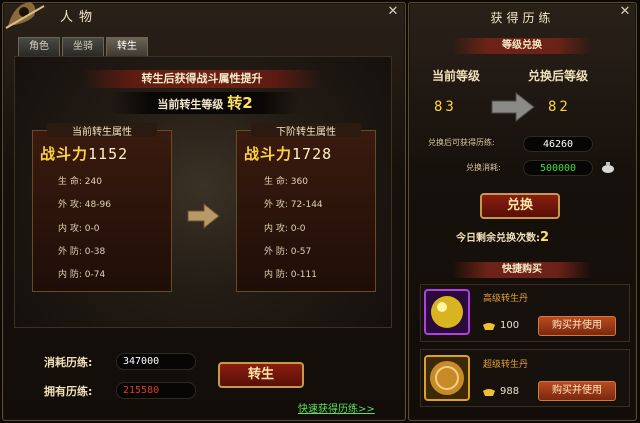  Describe the element at coordinates (498, 238) in the screenshot. I see `remaining-label: 今日剩余兑换次数:` at that location.